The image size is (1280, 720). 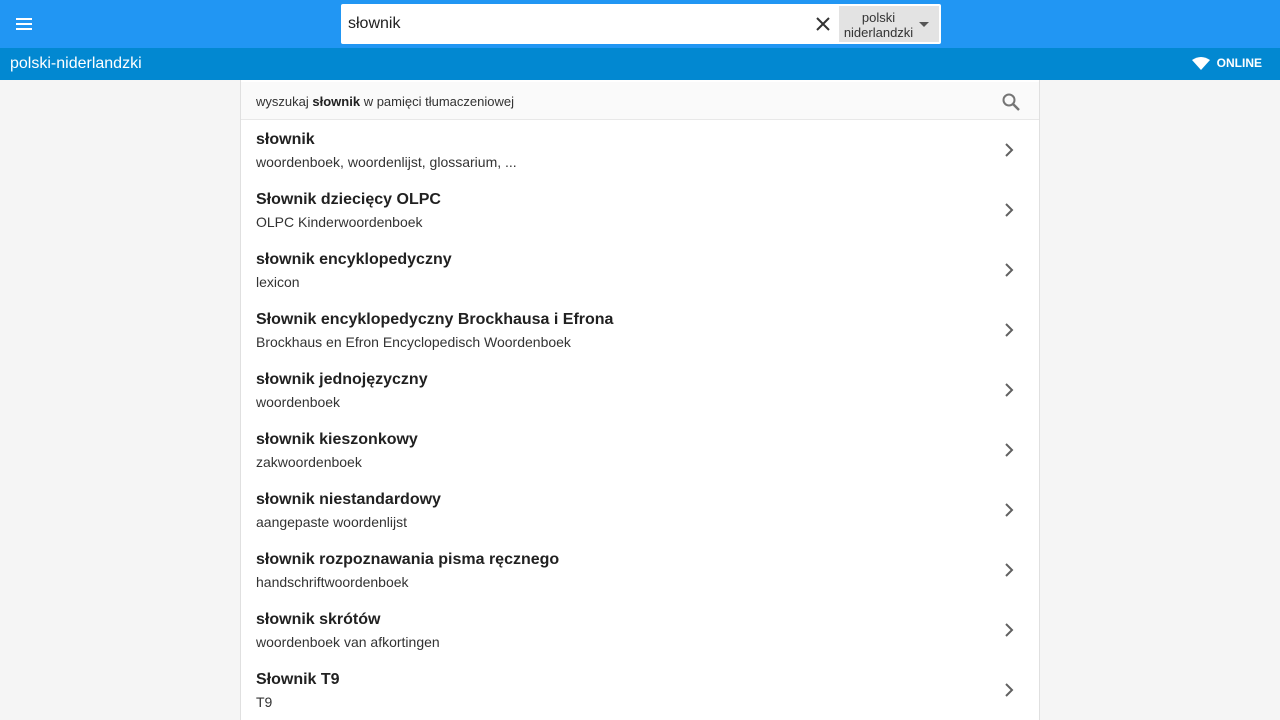 What do you see at coordinates (264, 702) in the screenshot?
I see `result-translation: T9` at bounding box center [264, 702].